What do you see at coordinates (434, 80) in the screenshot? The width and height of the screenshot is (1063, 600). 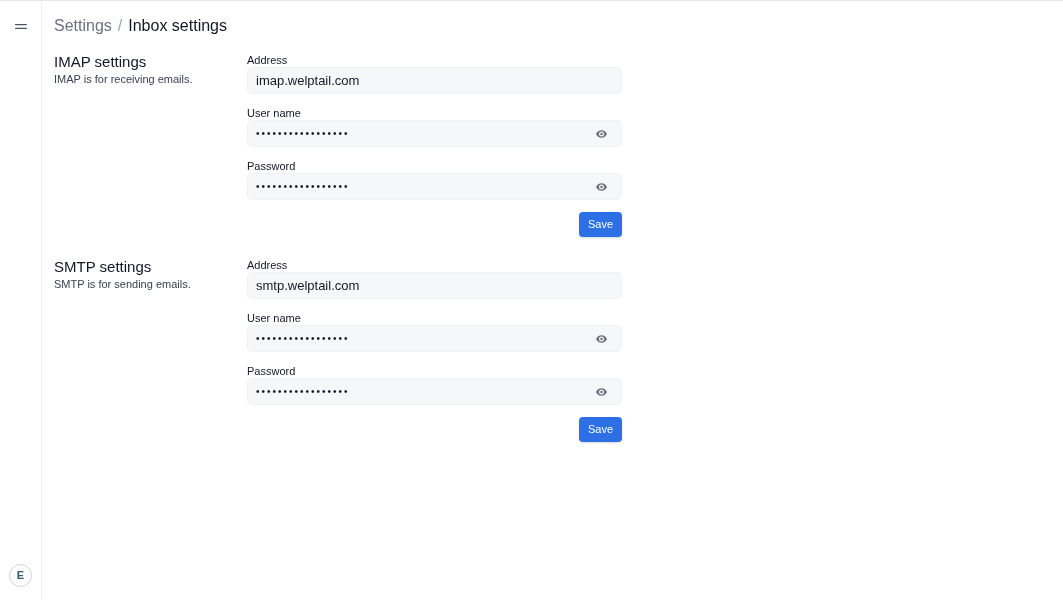 I see `address-field: imap.welptail.com` at bounding box center [434, 80].